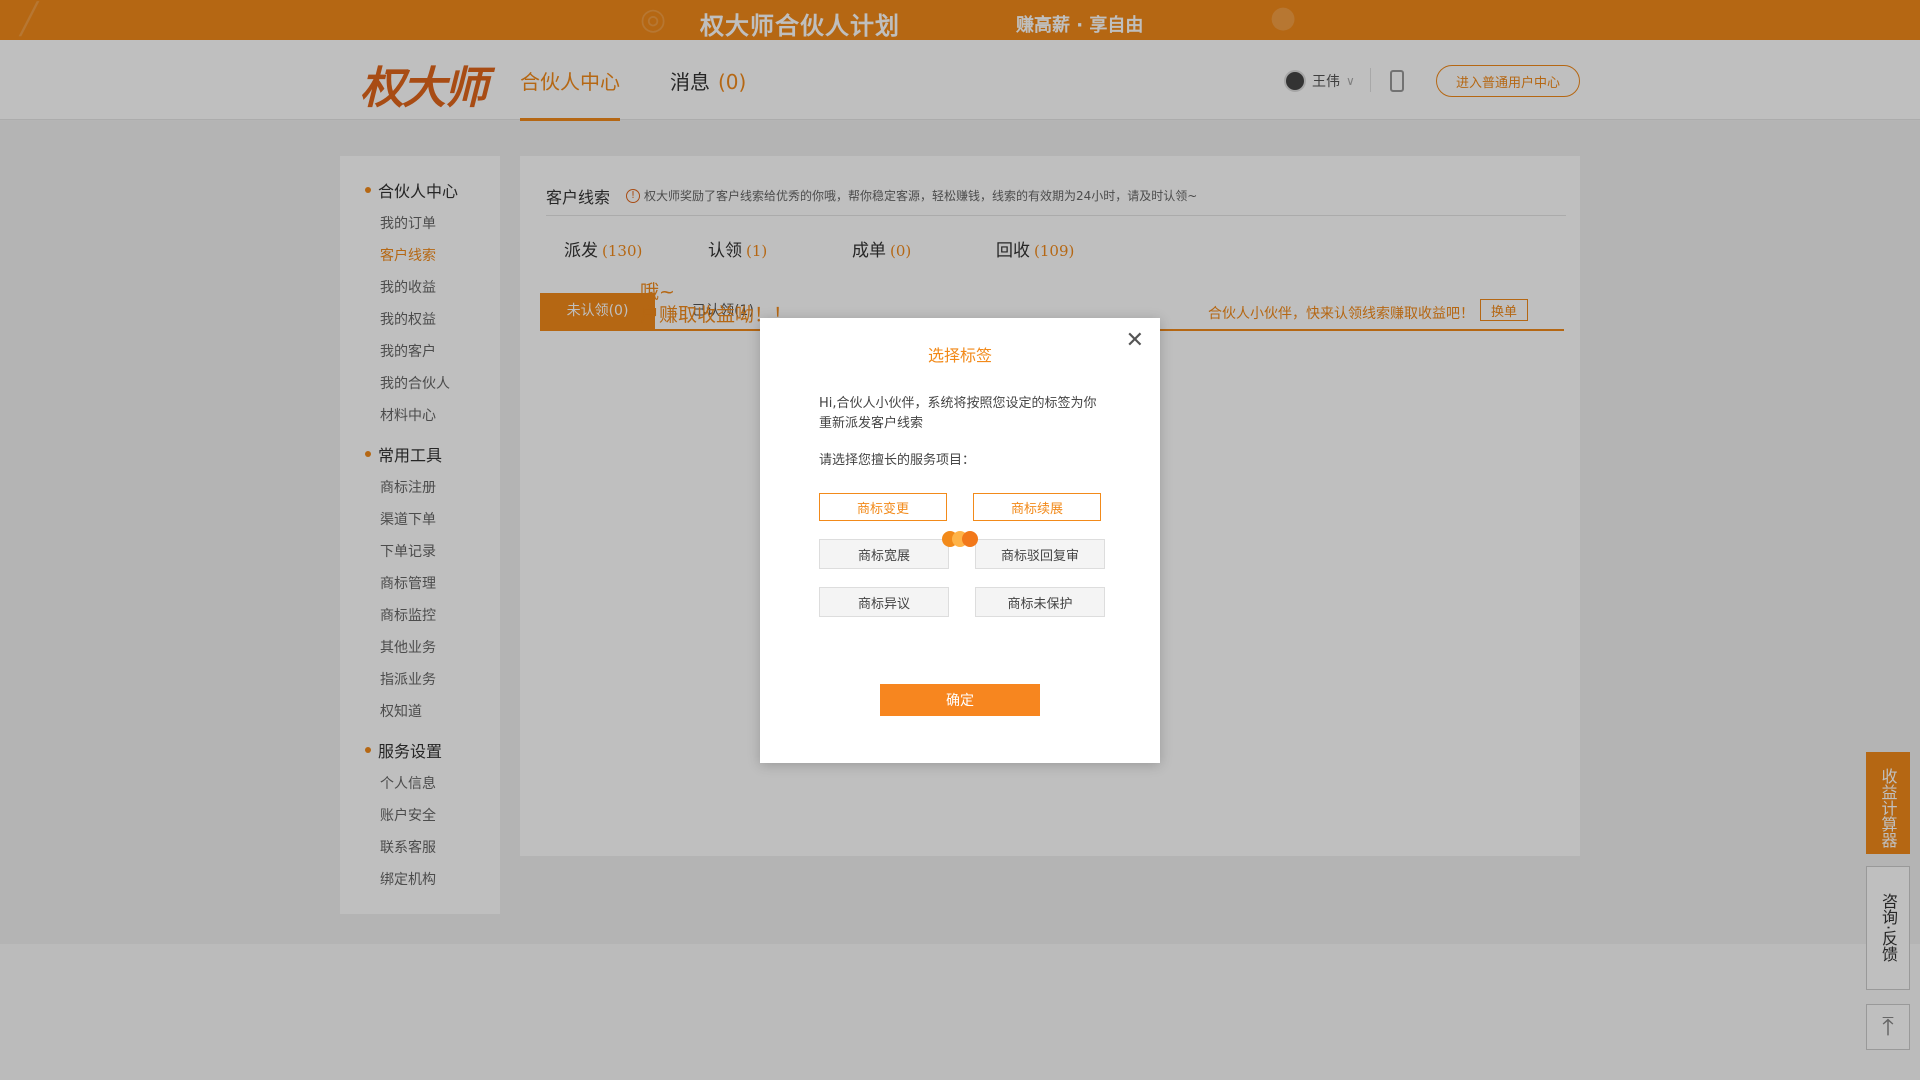 The image size is (1920, 1080). I want to click on tag-trademark-unprotected: 商标未保护, so click(1040, 602).